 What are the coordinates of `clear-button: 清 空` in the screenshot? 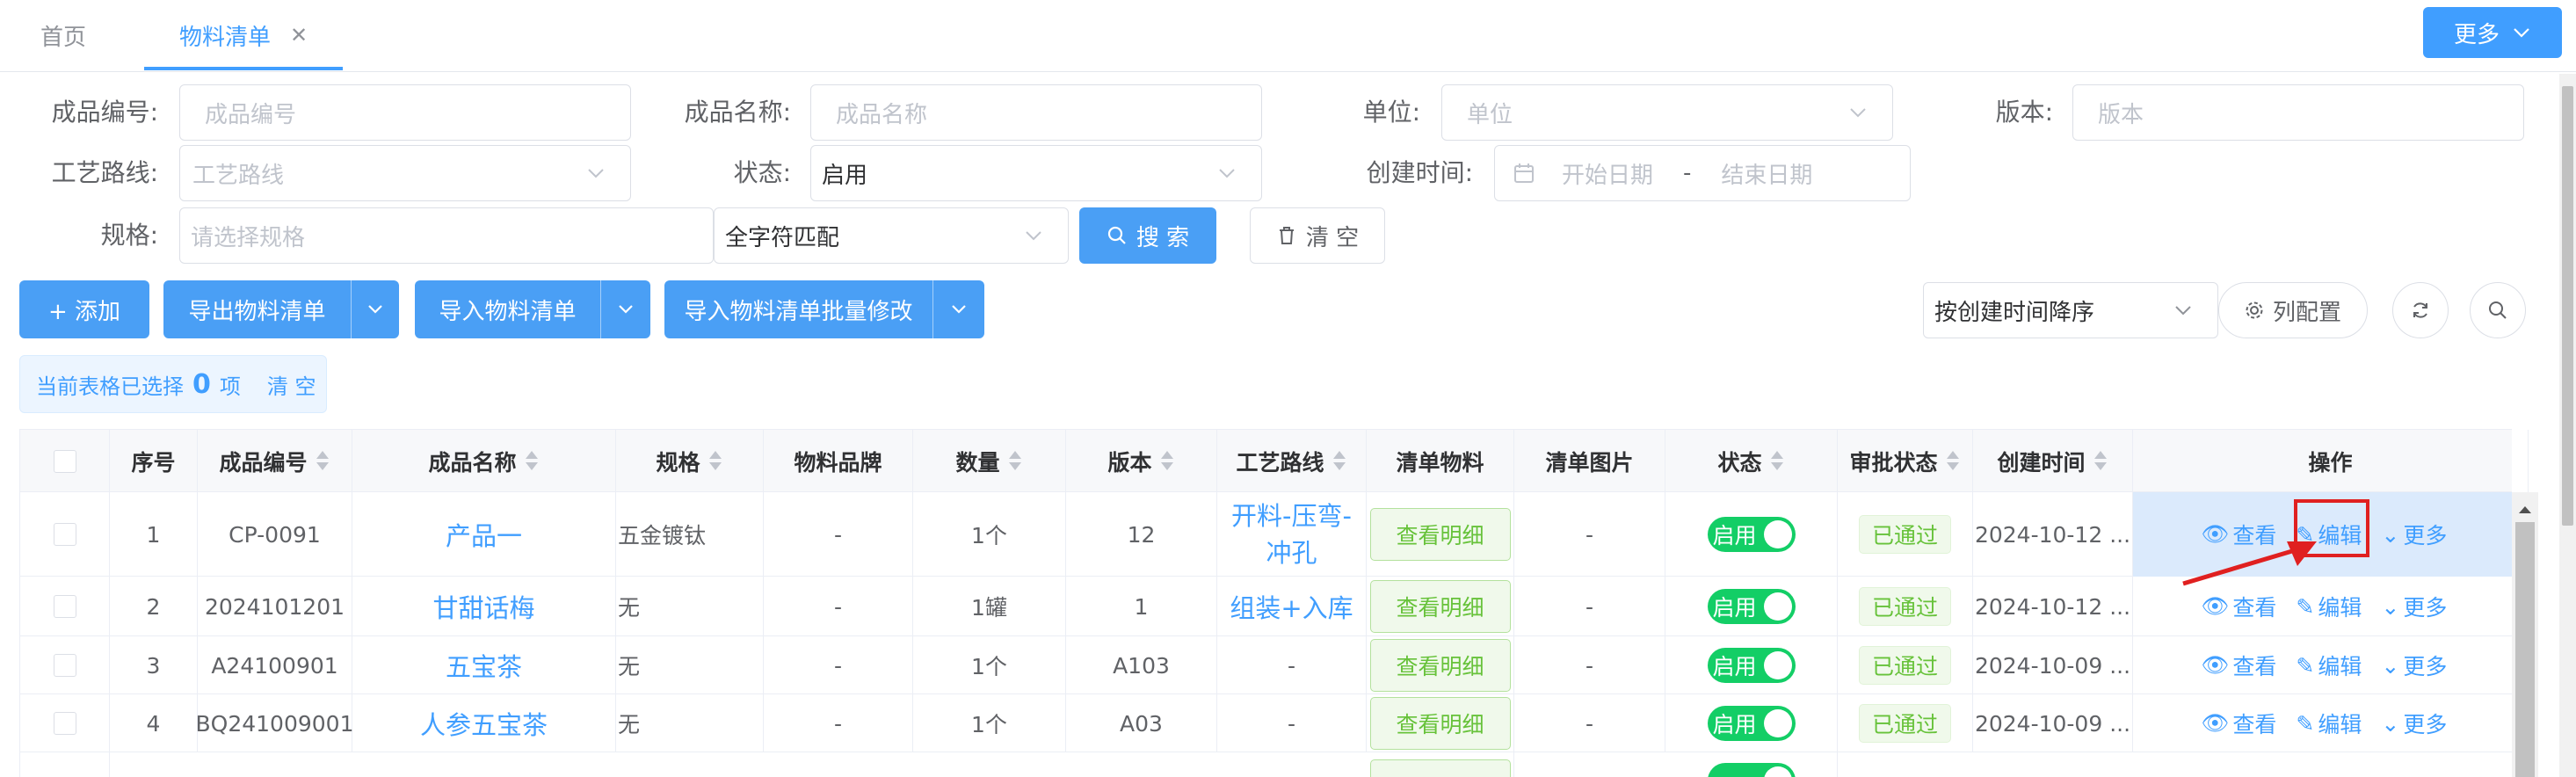 It's located at (1317, 235).